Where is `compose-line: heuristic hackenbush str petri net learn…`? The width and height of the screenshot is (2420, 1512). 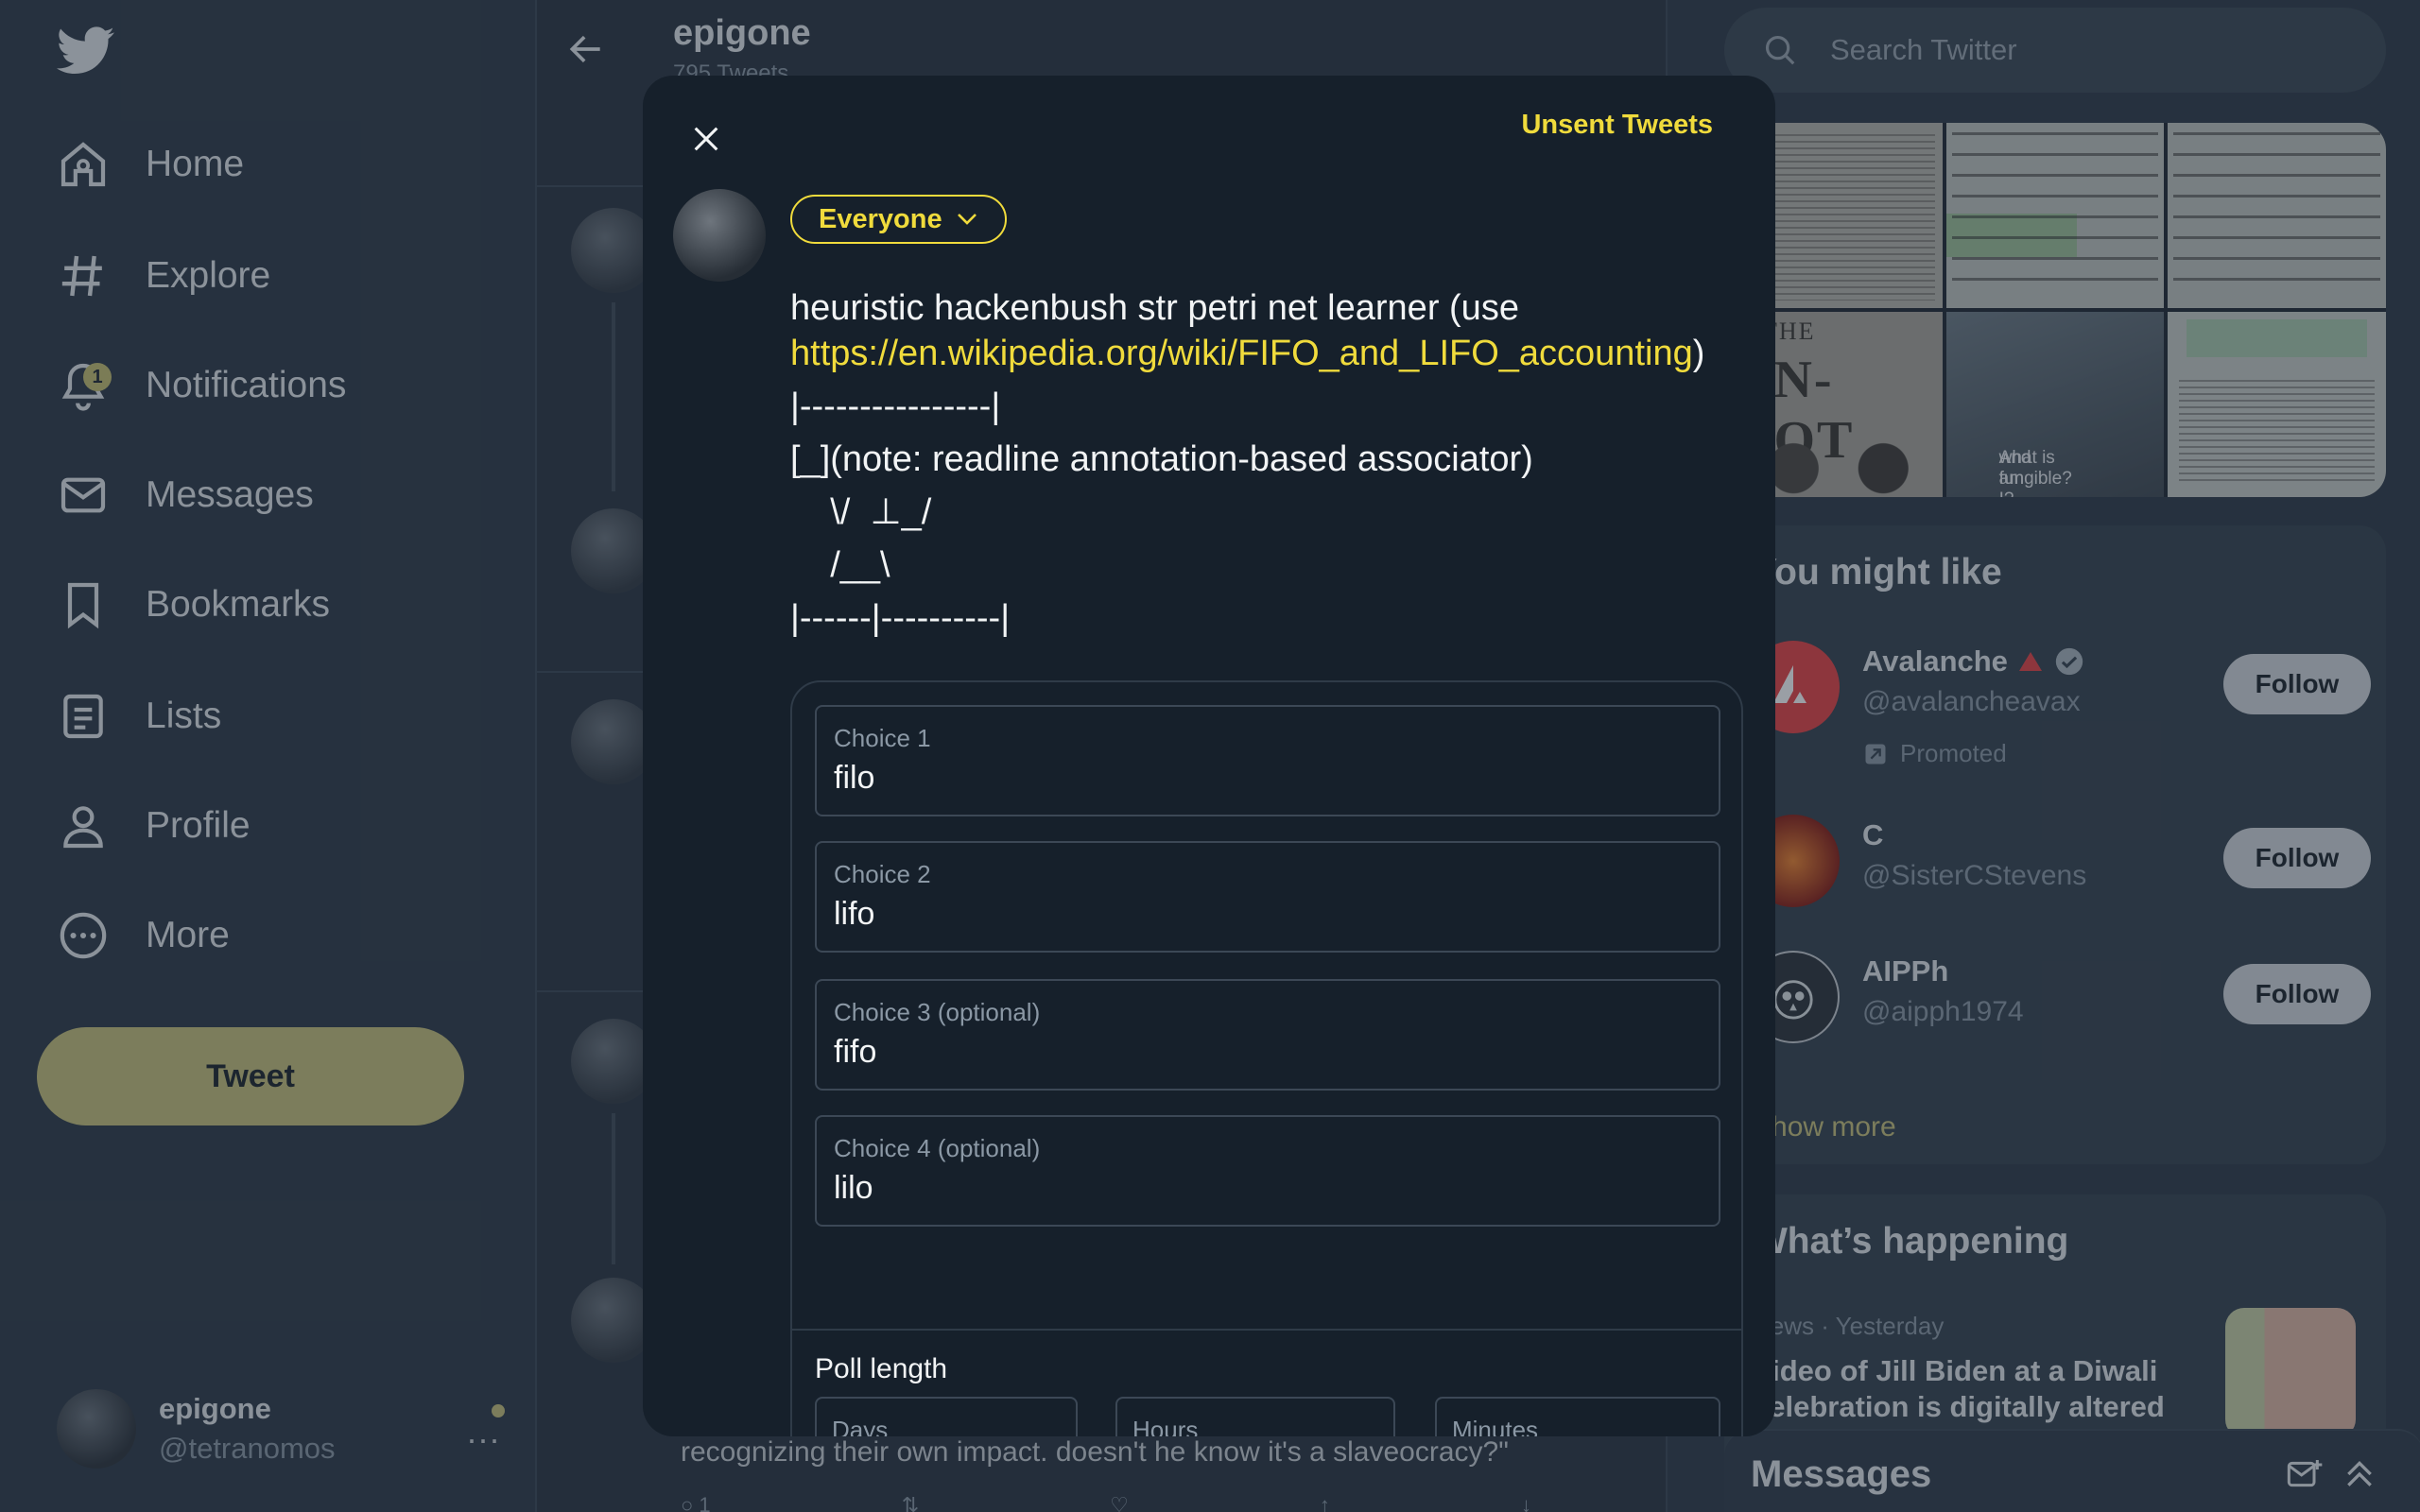 compose-line: heuristic hackenbush str petri net learn… is located at coordinates (1154, 308).